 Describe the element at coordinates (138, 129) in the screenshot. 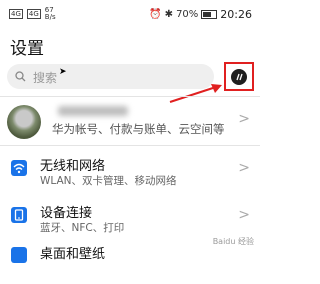

I see `account-subtitle: 华为帐号、付款与账单、云空间等` at that location.